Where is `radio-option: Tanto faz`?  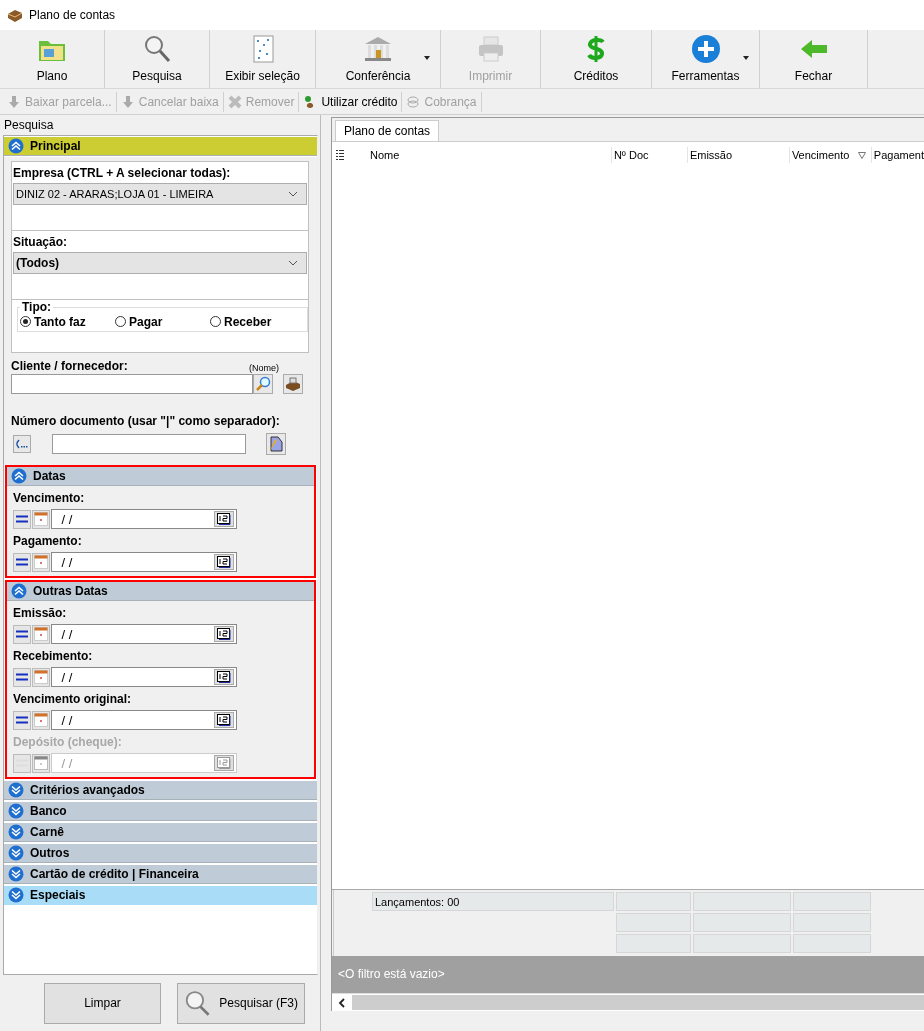 radio-option: Tanto faz is located at coordinates (67, 321).